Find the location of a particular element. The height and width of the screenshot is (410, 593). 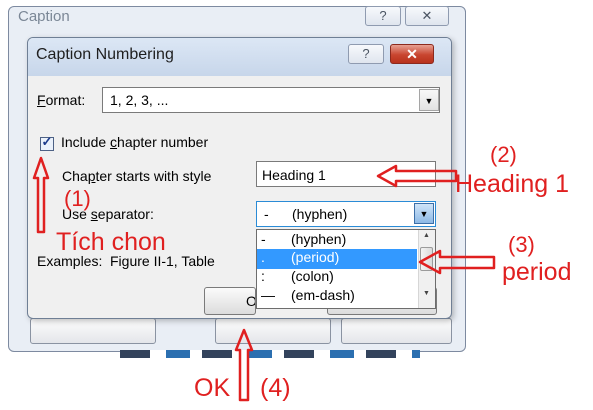

option-char: — is located at coordinates (268, 295).